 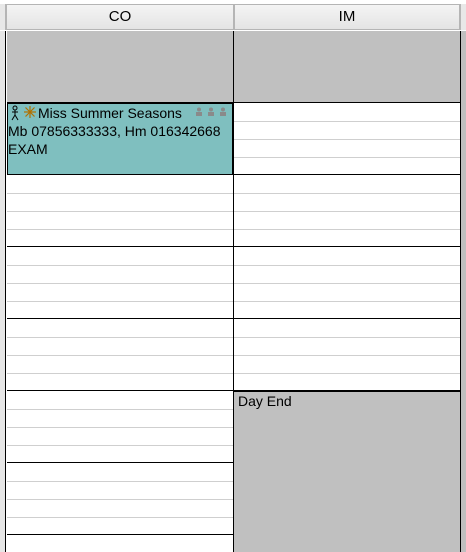 What do you see at coordinates (3, 291) in the screenshot?
I see `left-edge` at bounding box center [3, 291].